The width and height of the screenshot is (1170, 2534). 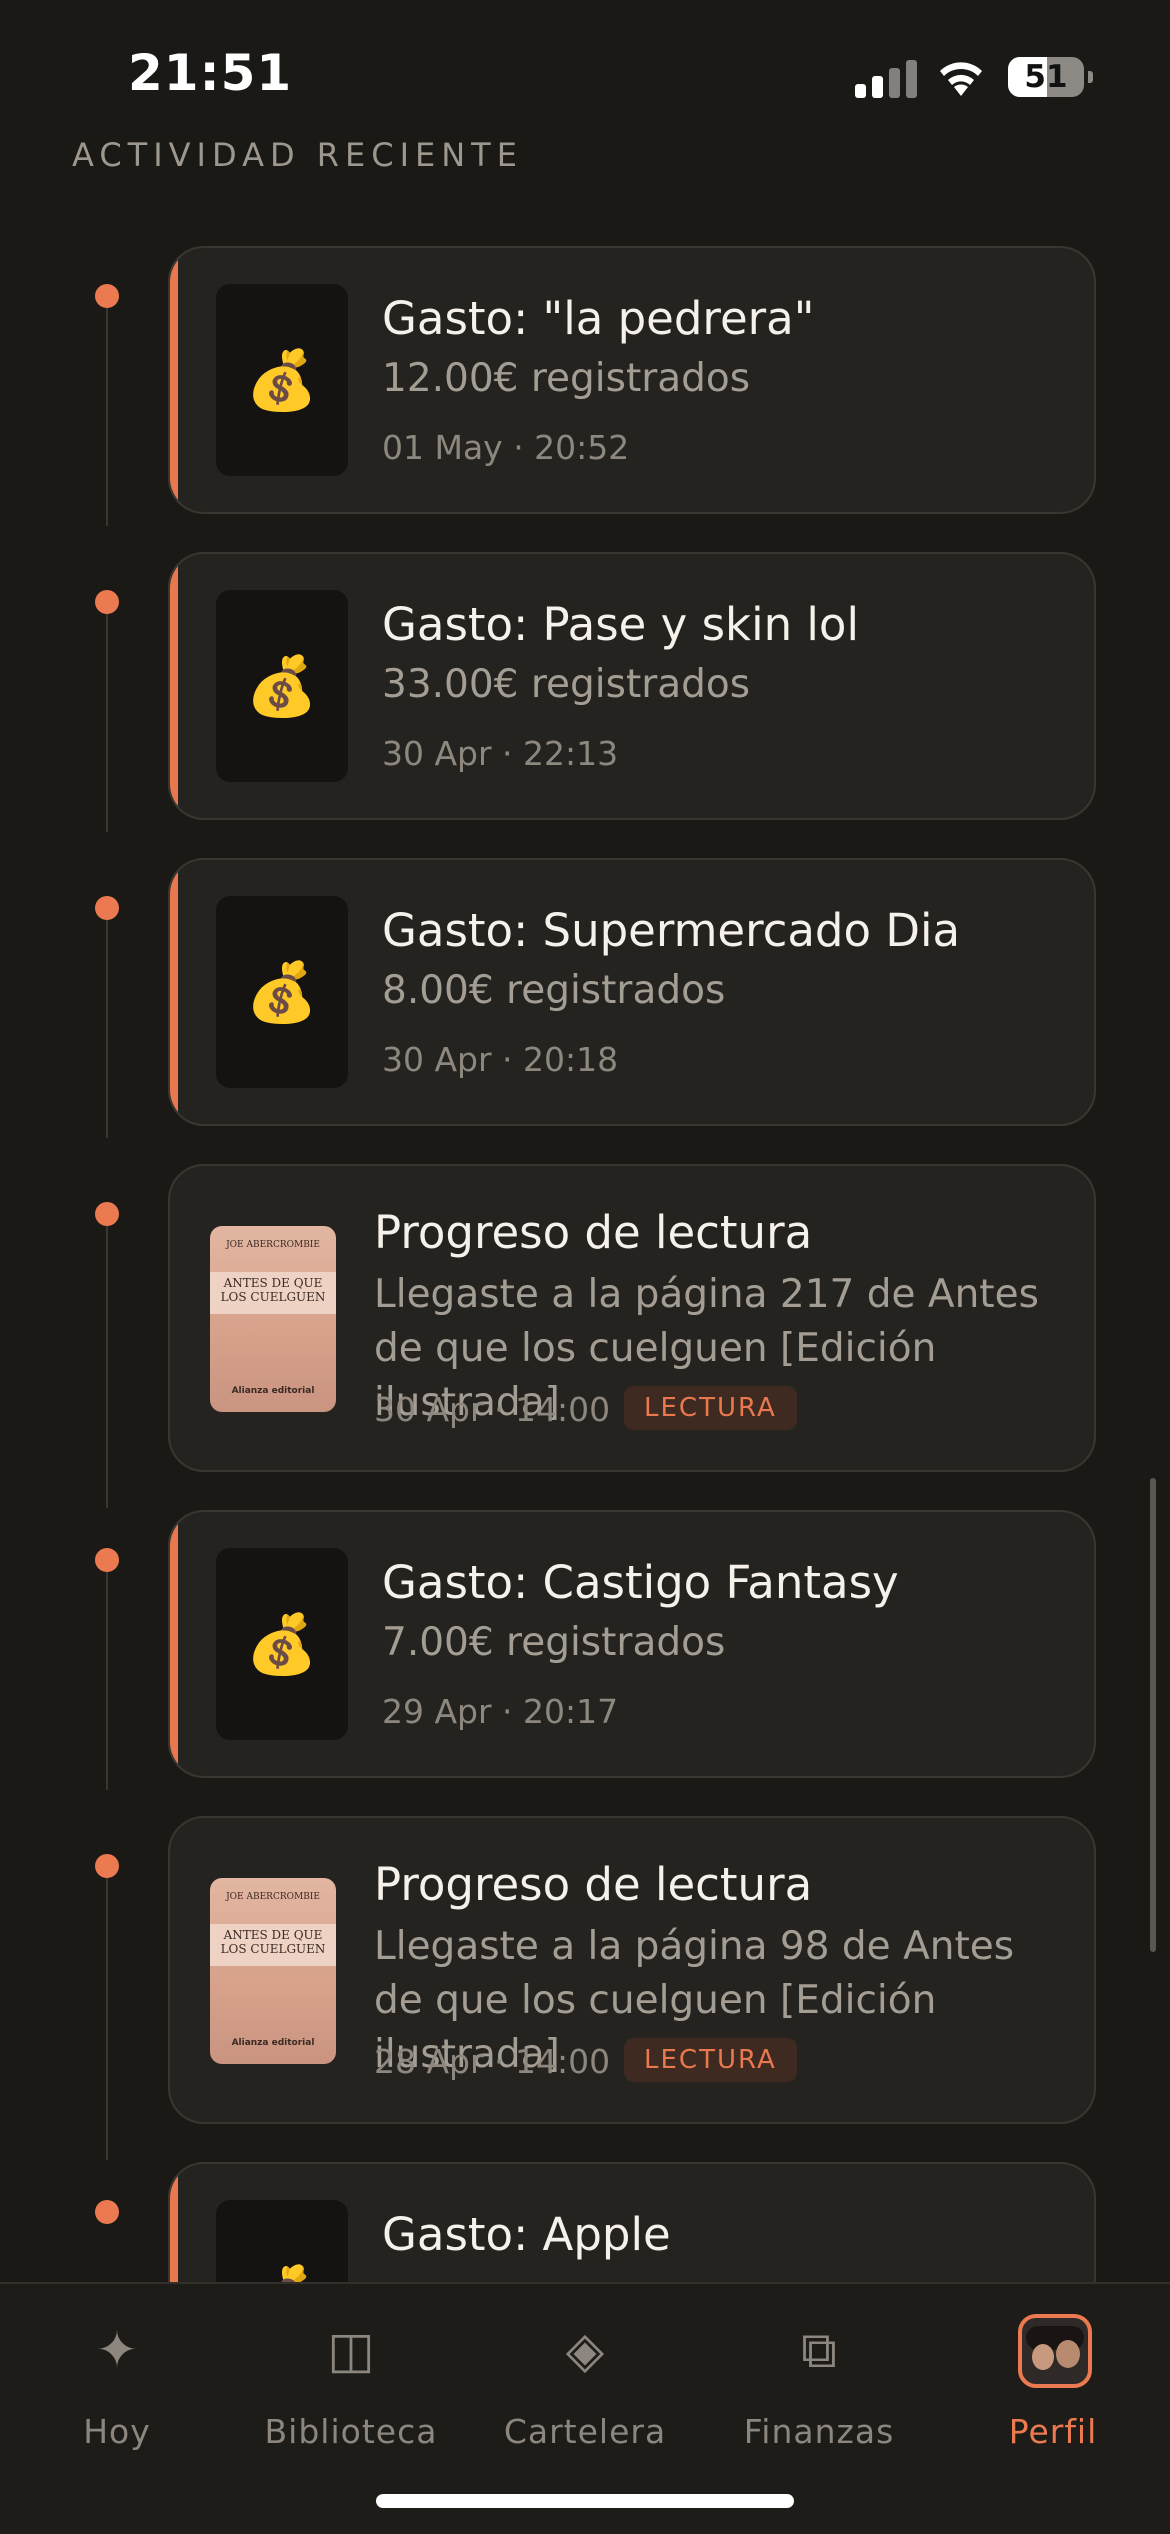 I want to click on tab-hoy: ✦ Hoy, so click(x=117, y=2384).